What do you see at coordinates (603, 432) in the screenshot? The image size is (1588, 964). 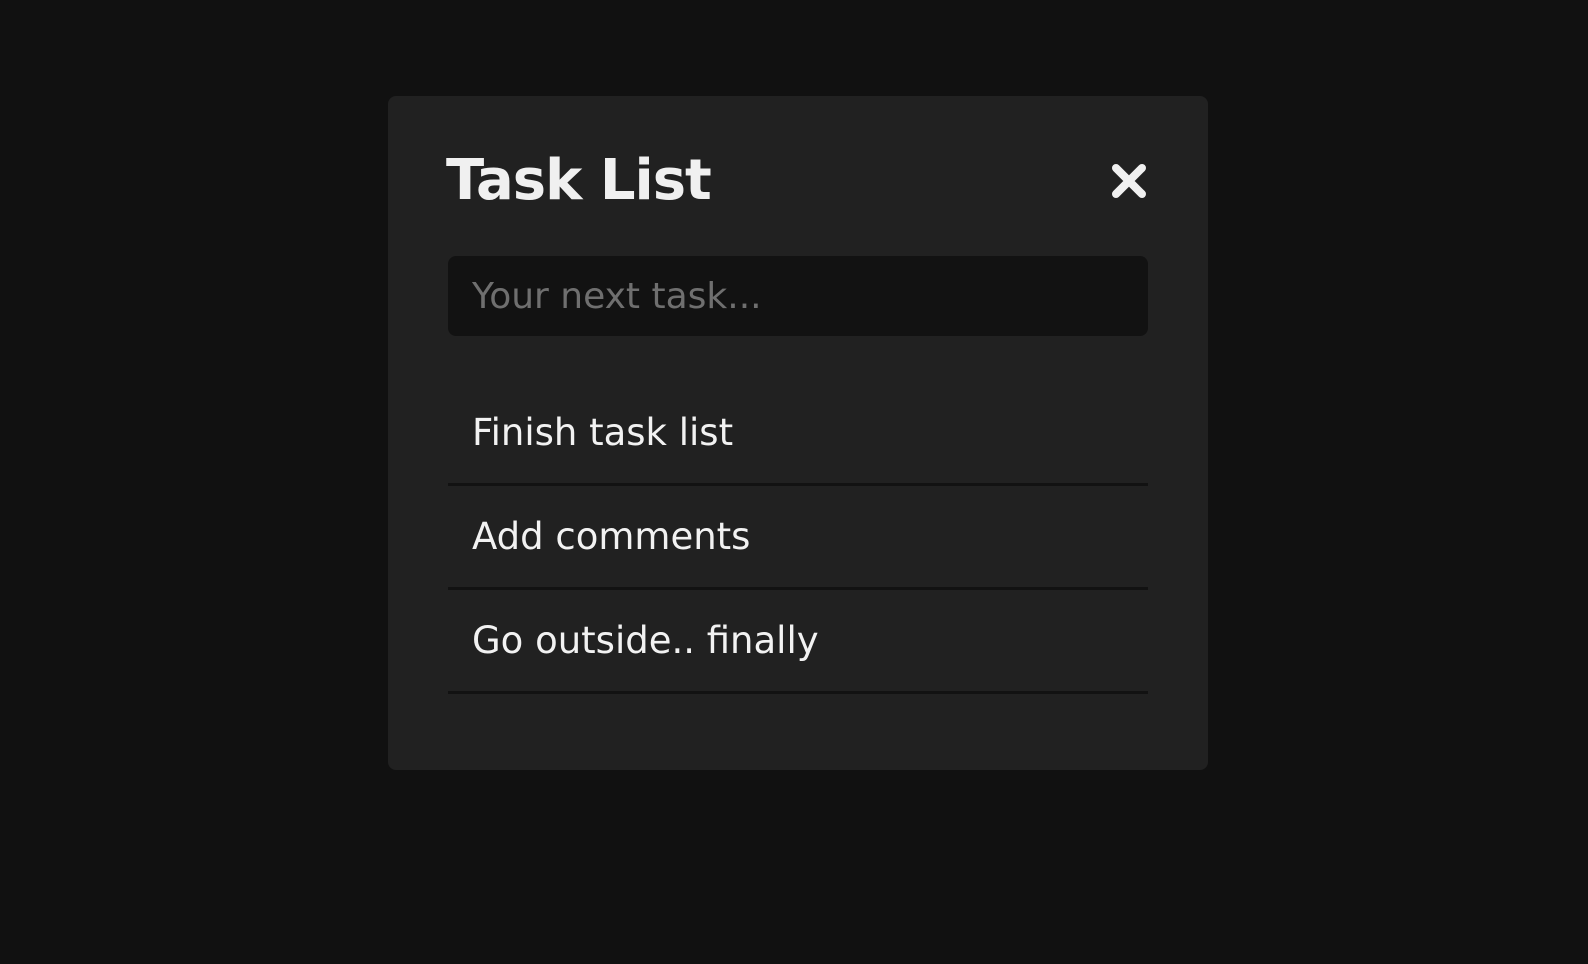 I see `task-label: Finish task list` at bounding box center [603, 432].